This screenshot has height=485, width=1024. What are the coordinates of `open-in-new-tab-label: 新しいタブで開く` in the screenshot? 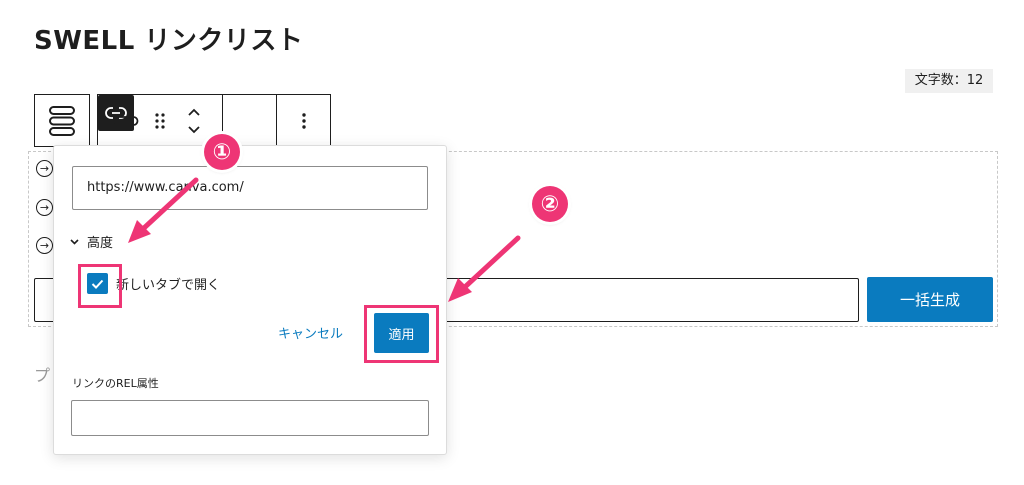 It's located at (168, 283).